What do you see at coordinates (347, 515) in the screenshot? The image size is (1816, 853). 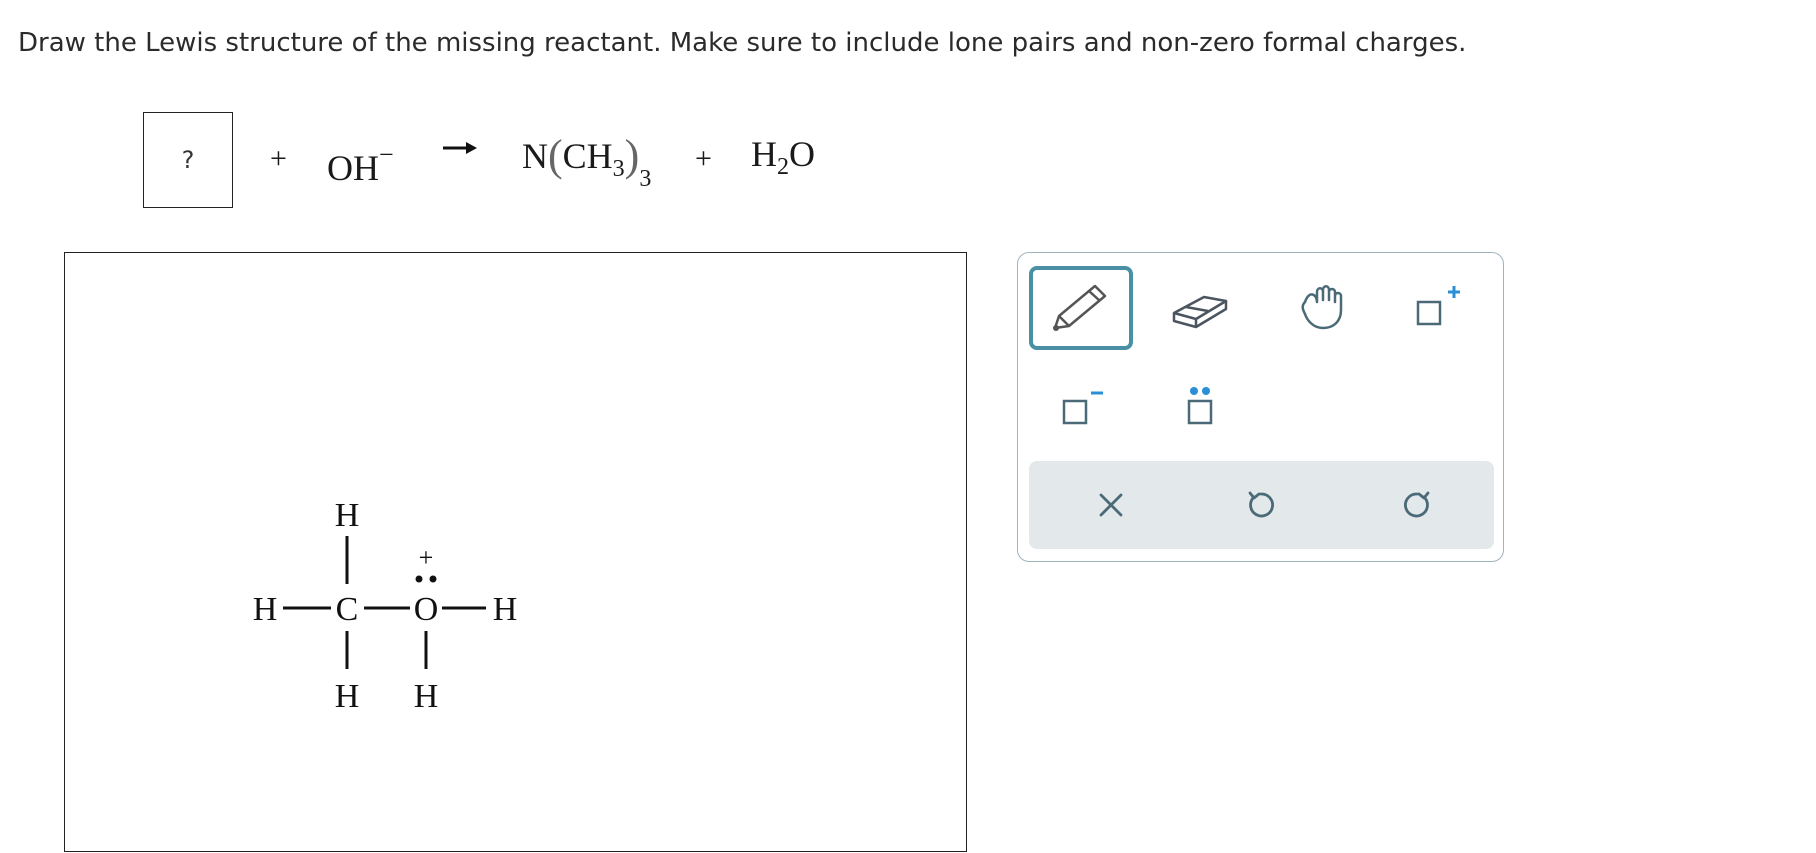 I see `atom-h-top: H` at bounding box center [347, 515].